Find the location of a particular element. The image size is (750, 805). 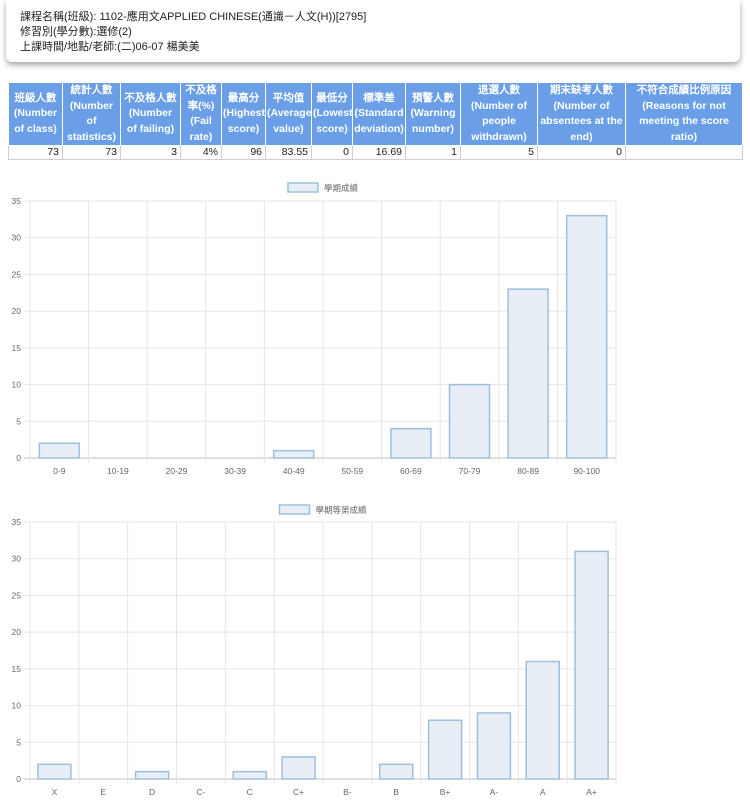

x-tick-label: A+ is located at coordinates (591, 792).